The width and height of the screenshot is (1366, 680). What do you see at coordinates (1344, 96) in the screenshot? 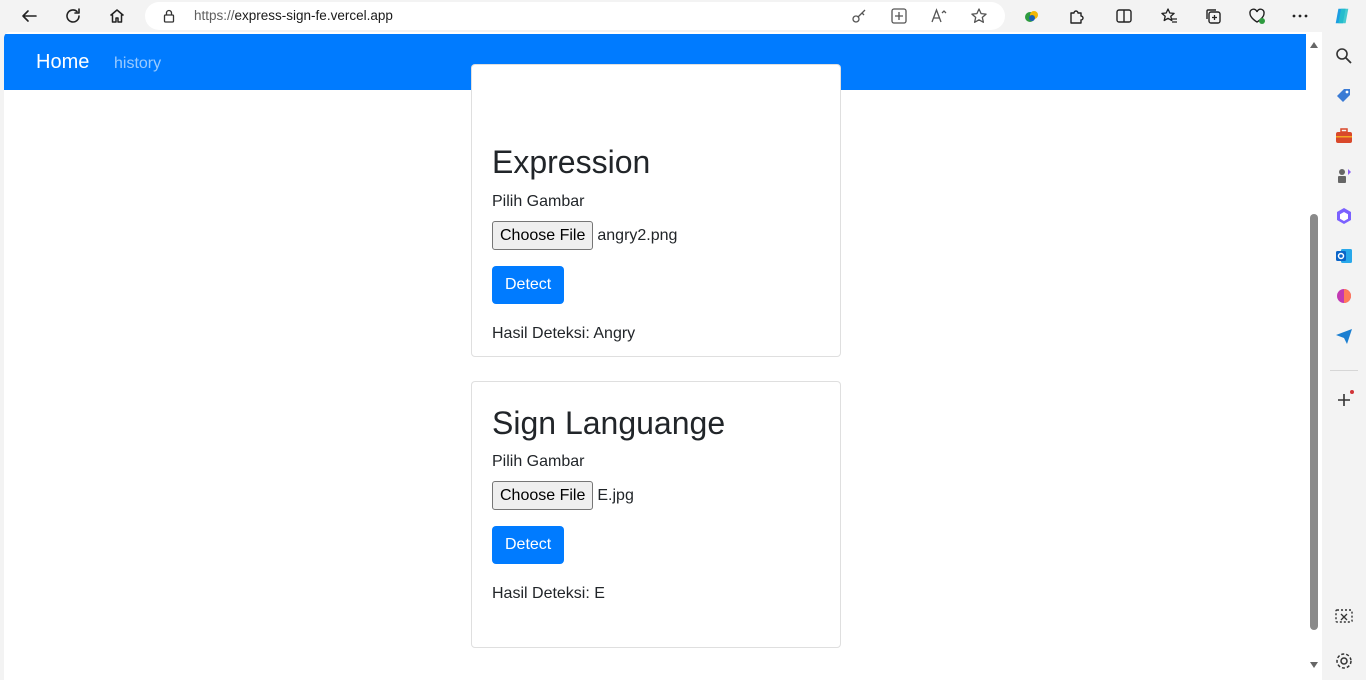
I see `shopping-tag-icon` at bounding box center [1344, 96].